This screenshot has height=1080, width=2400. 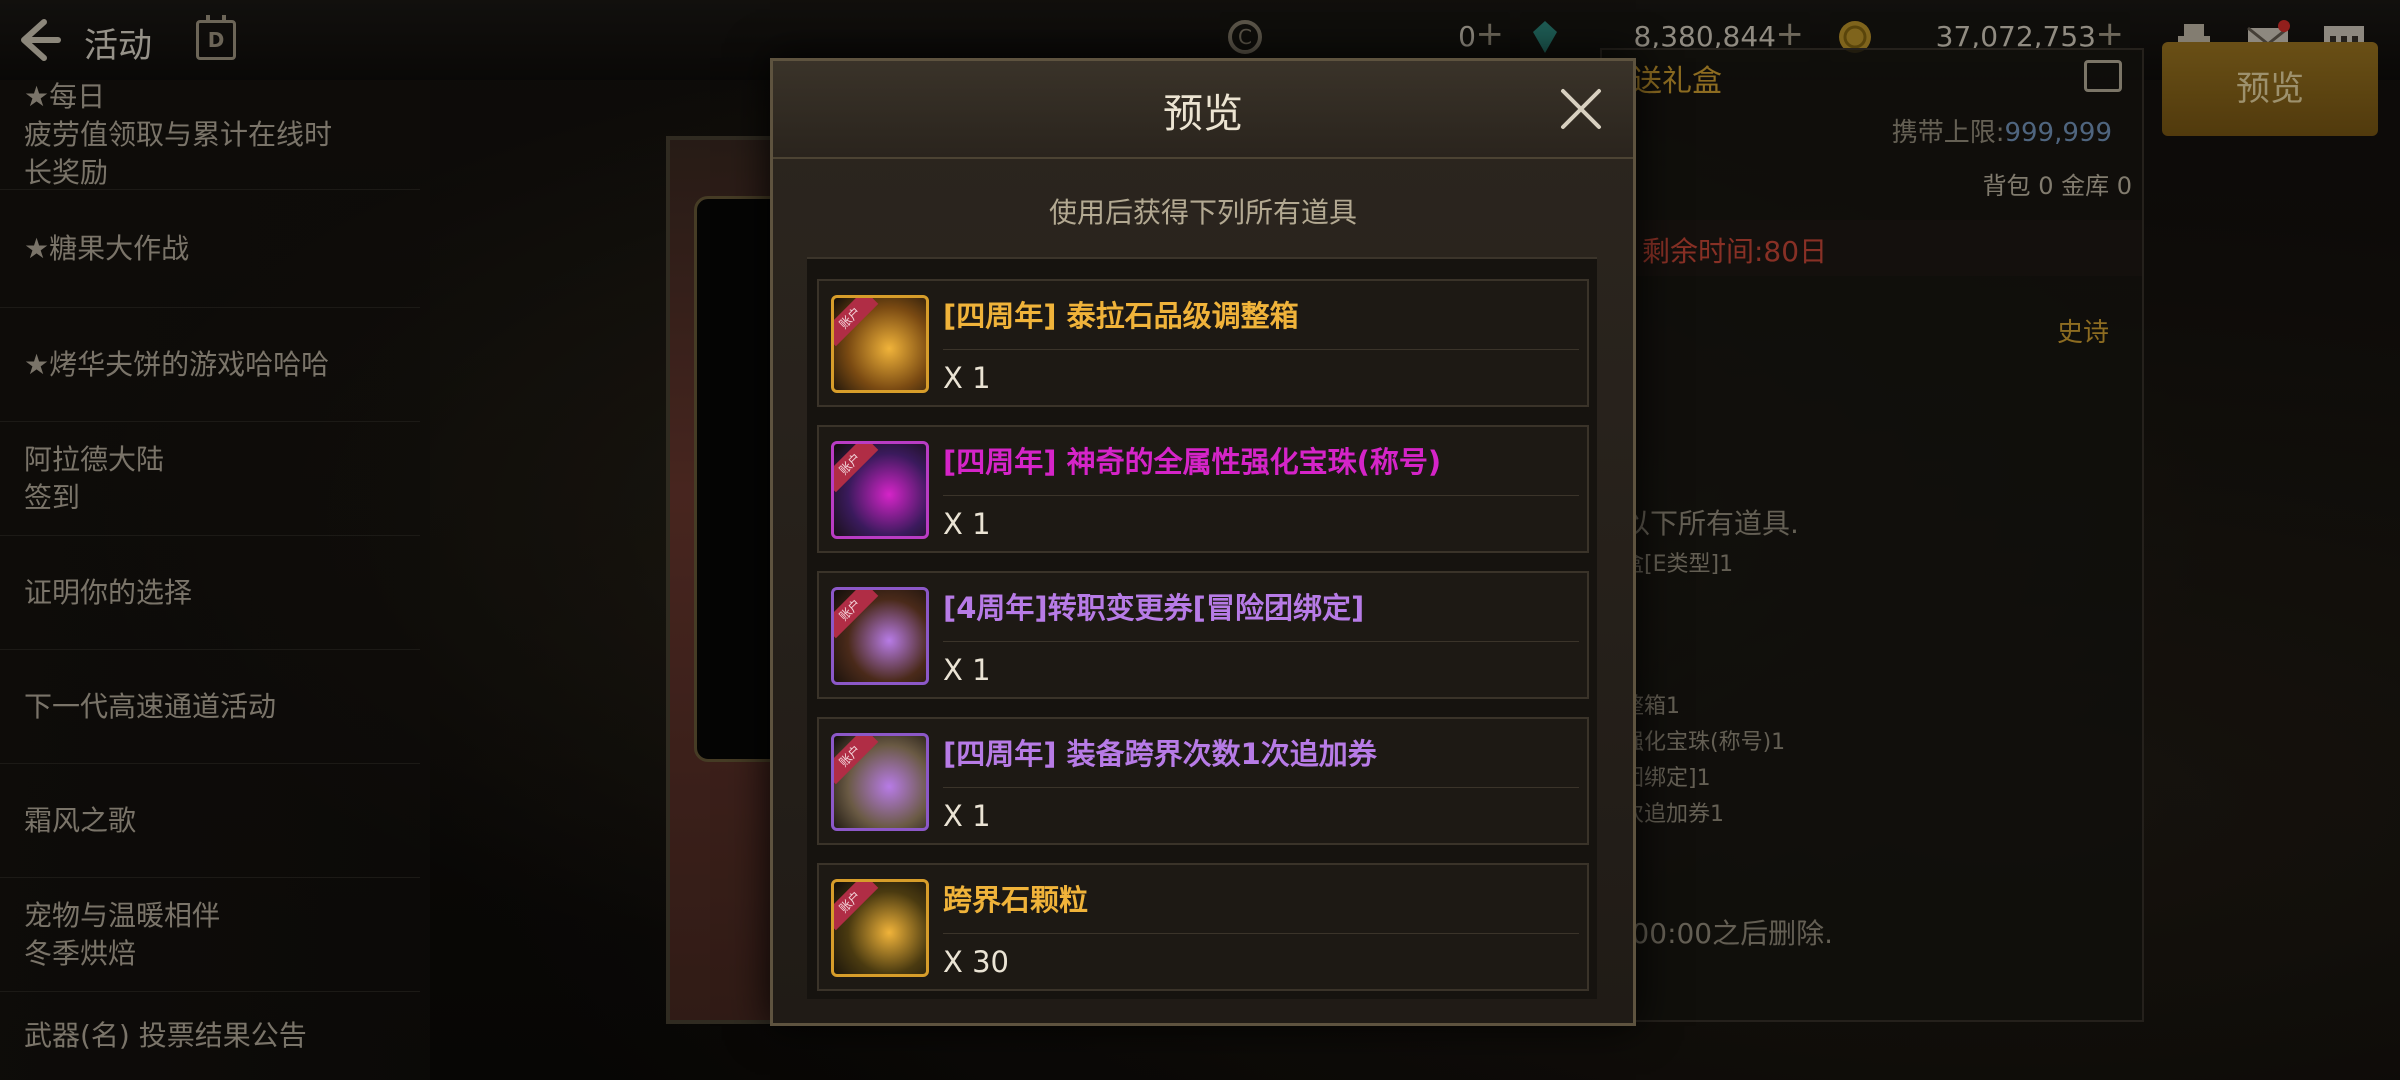 I want to click on reward-item: 账户 [四周年] 装备跨界次数1次追加券 X 1, so click(x=1203, y=781).